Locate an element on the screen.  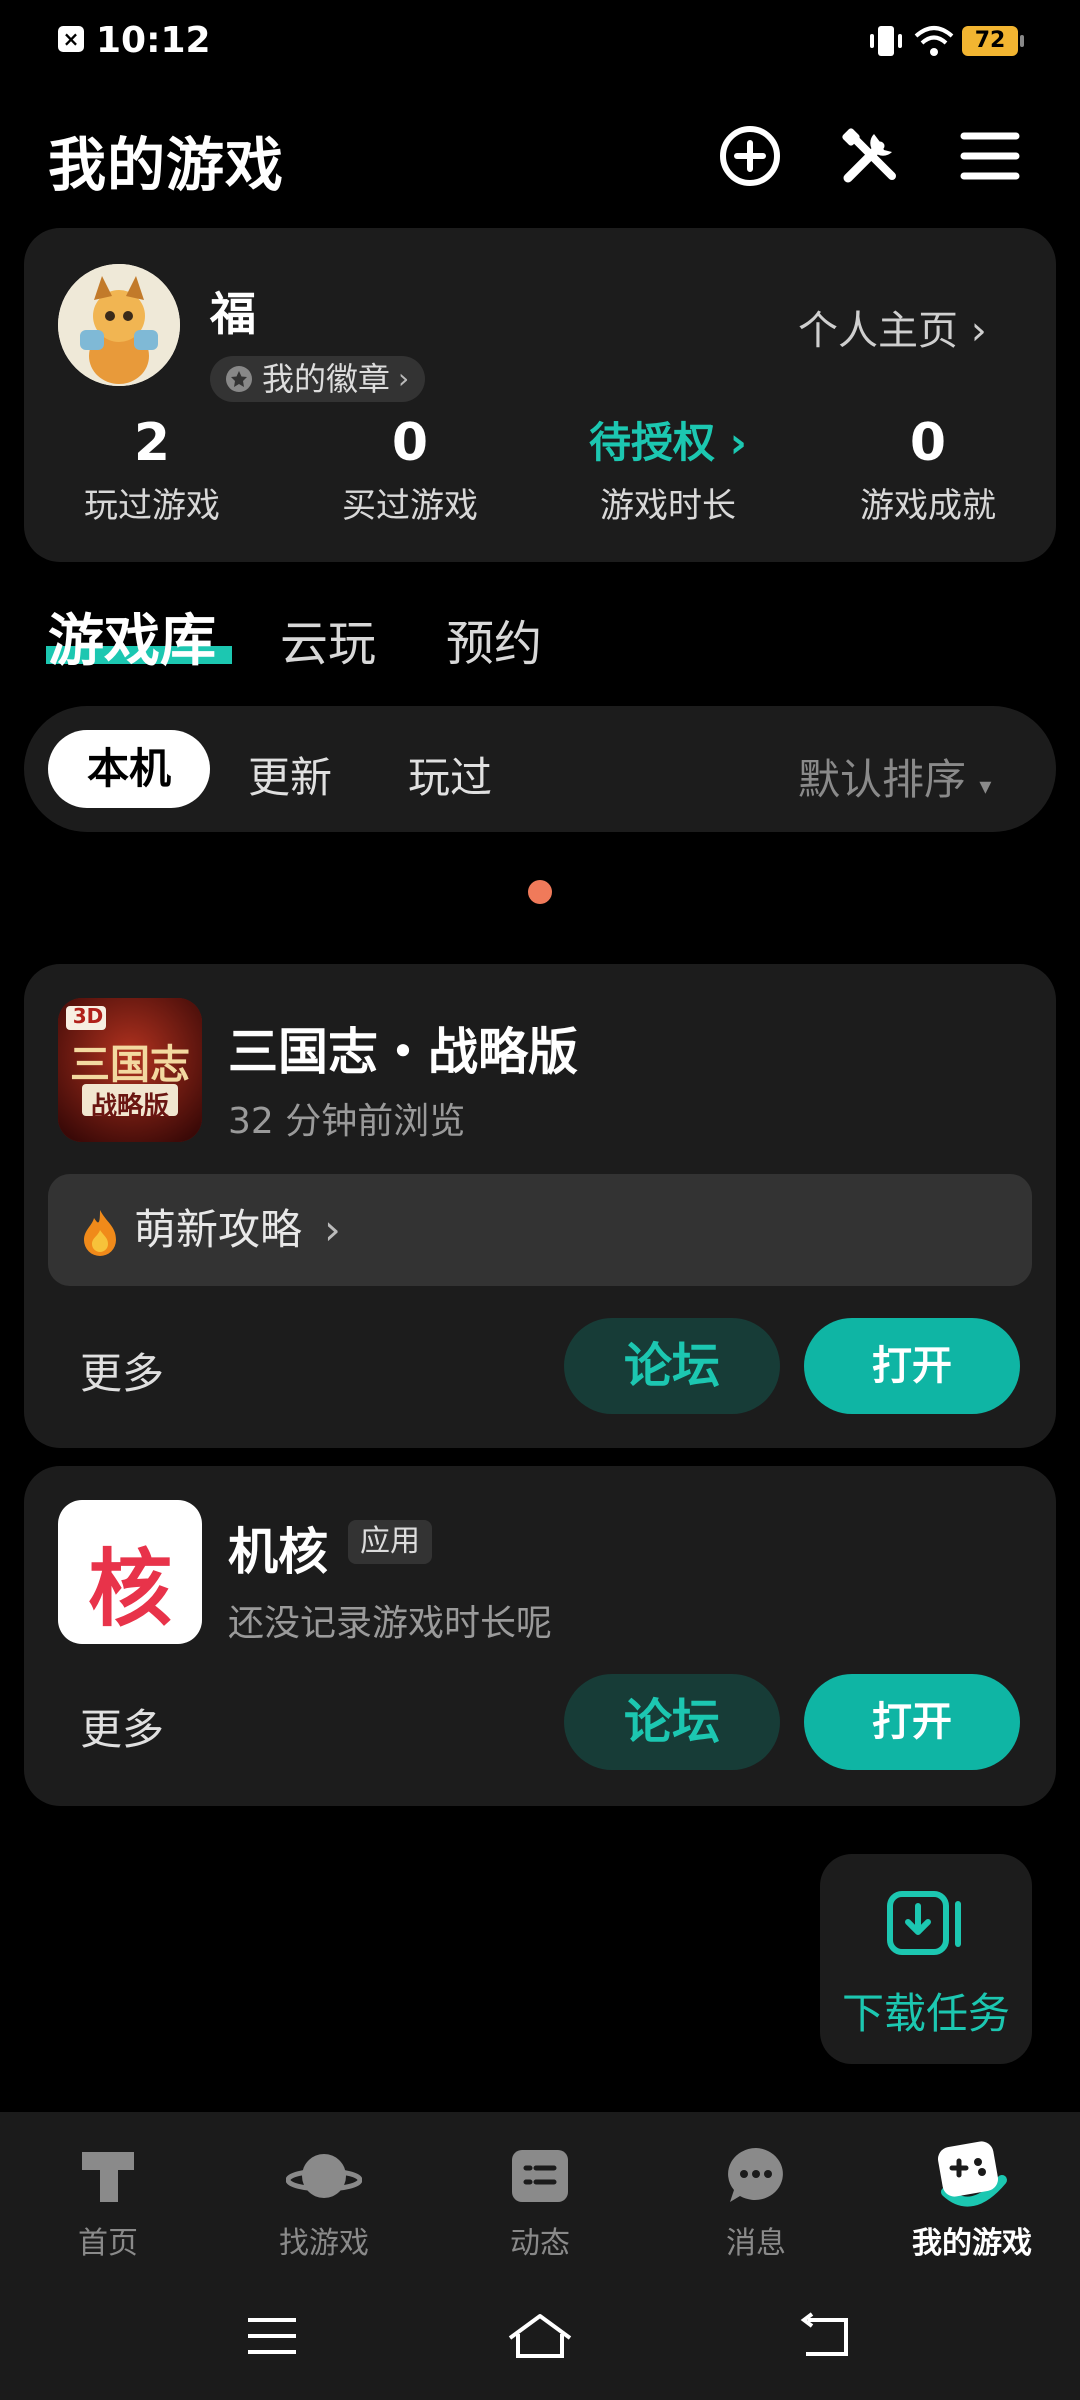
sort-dropdown: 默认排序 ▾ is located at coordinates (894, 776).